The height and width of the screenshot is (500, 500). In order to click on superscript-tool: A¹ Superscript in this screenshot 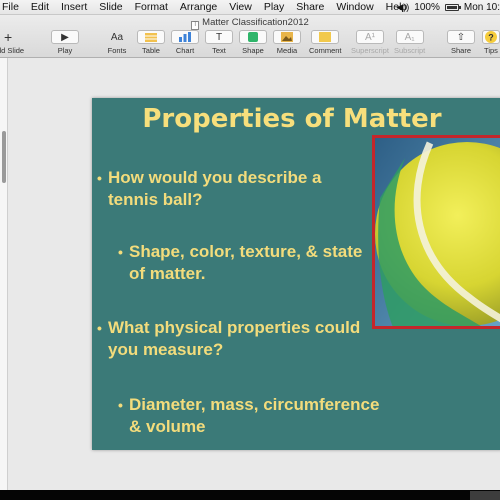, I will do `click(370, 43)`.